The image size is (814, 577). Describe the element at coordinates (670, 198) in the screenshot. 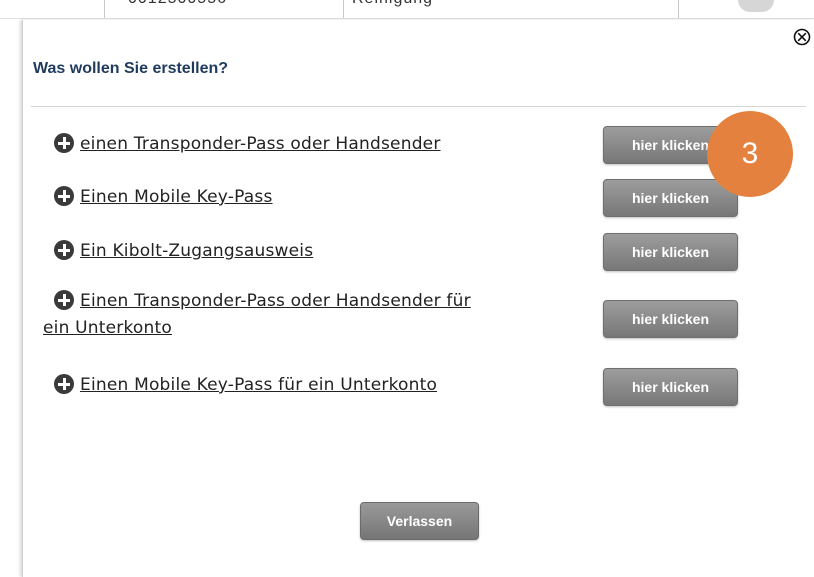

I see `click-here-button-mobile-key-pass: hier klicken` at that location.